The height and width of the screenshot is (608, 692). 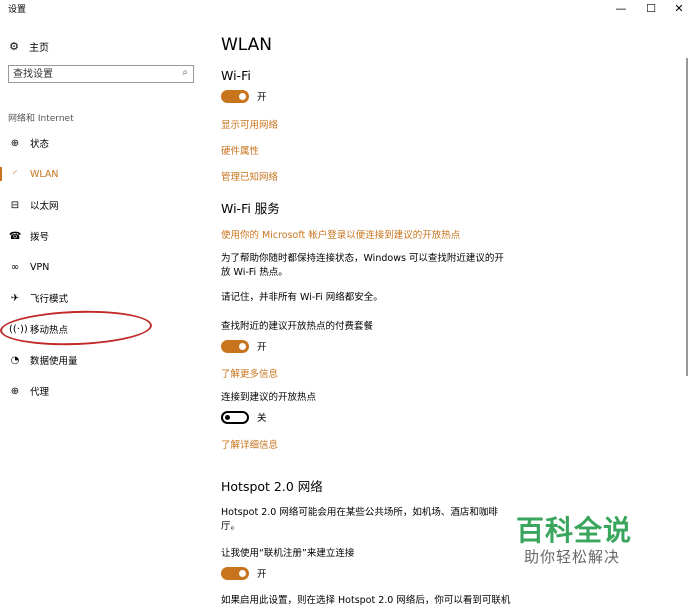 I want to click on paid-plans-toggle, so click(x=235, y=346).